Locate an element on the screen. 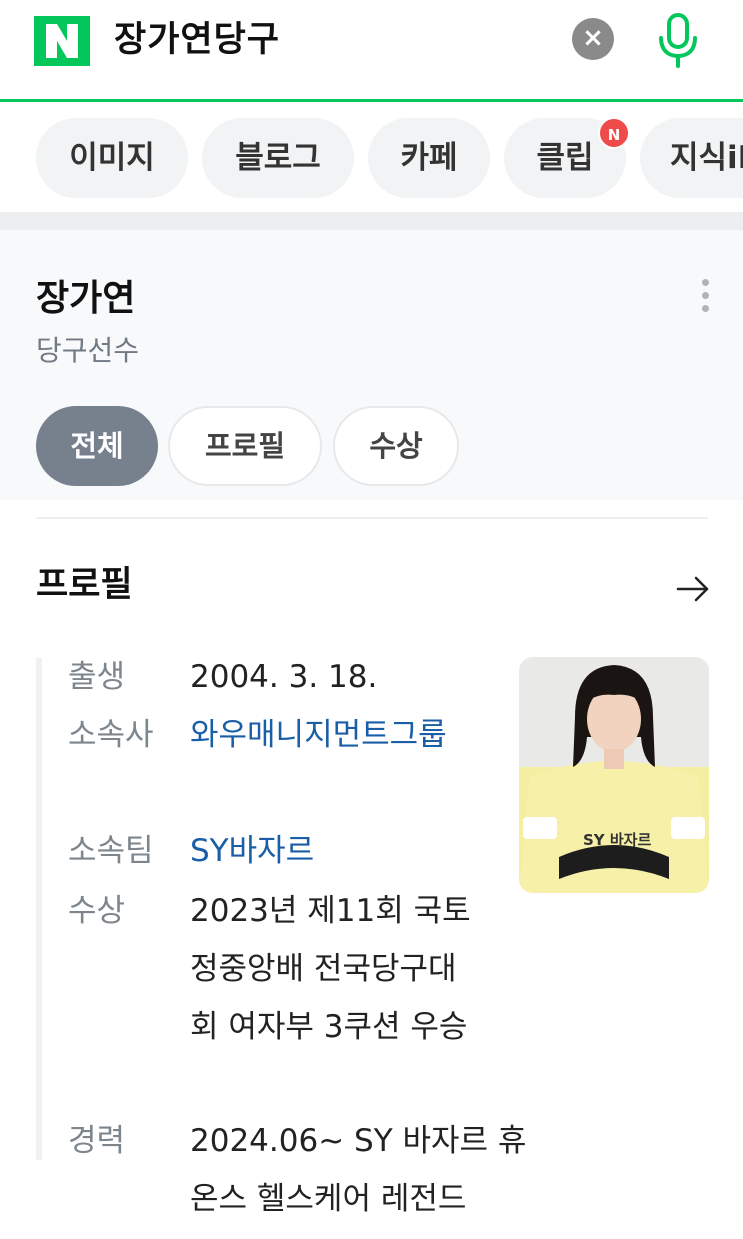  tab-clip: 클립 N is located at coordinates (567, 157).